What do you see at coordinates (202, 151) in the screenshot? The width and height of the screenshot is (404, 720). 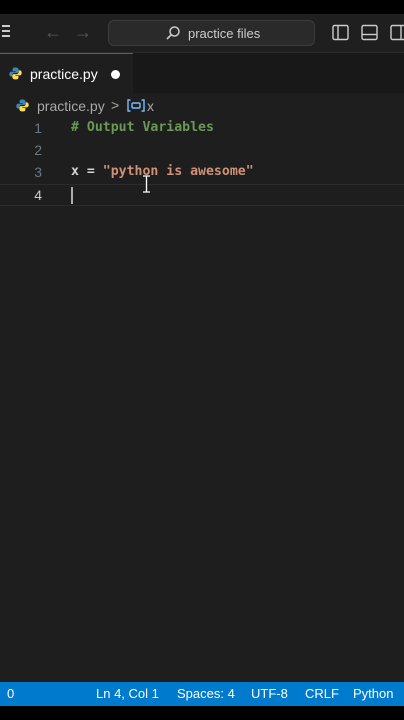 I see `code-line: 2` at bounding box center [202, 151].